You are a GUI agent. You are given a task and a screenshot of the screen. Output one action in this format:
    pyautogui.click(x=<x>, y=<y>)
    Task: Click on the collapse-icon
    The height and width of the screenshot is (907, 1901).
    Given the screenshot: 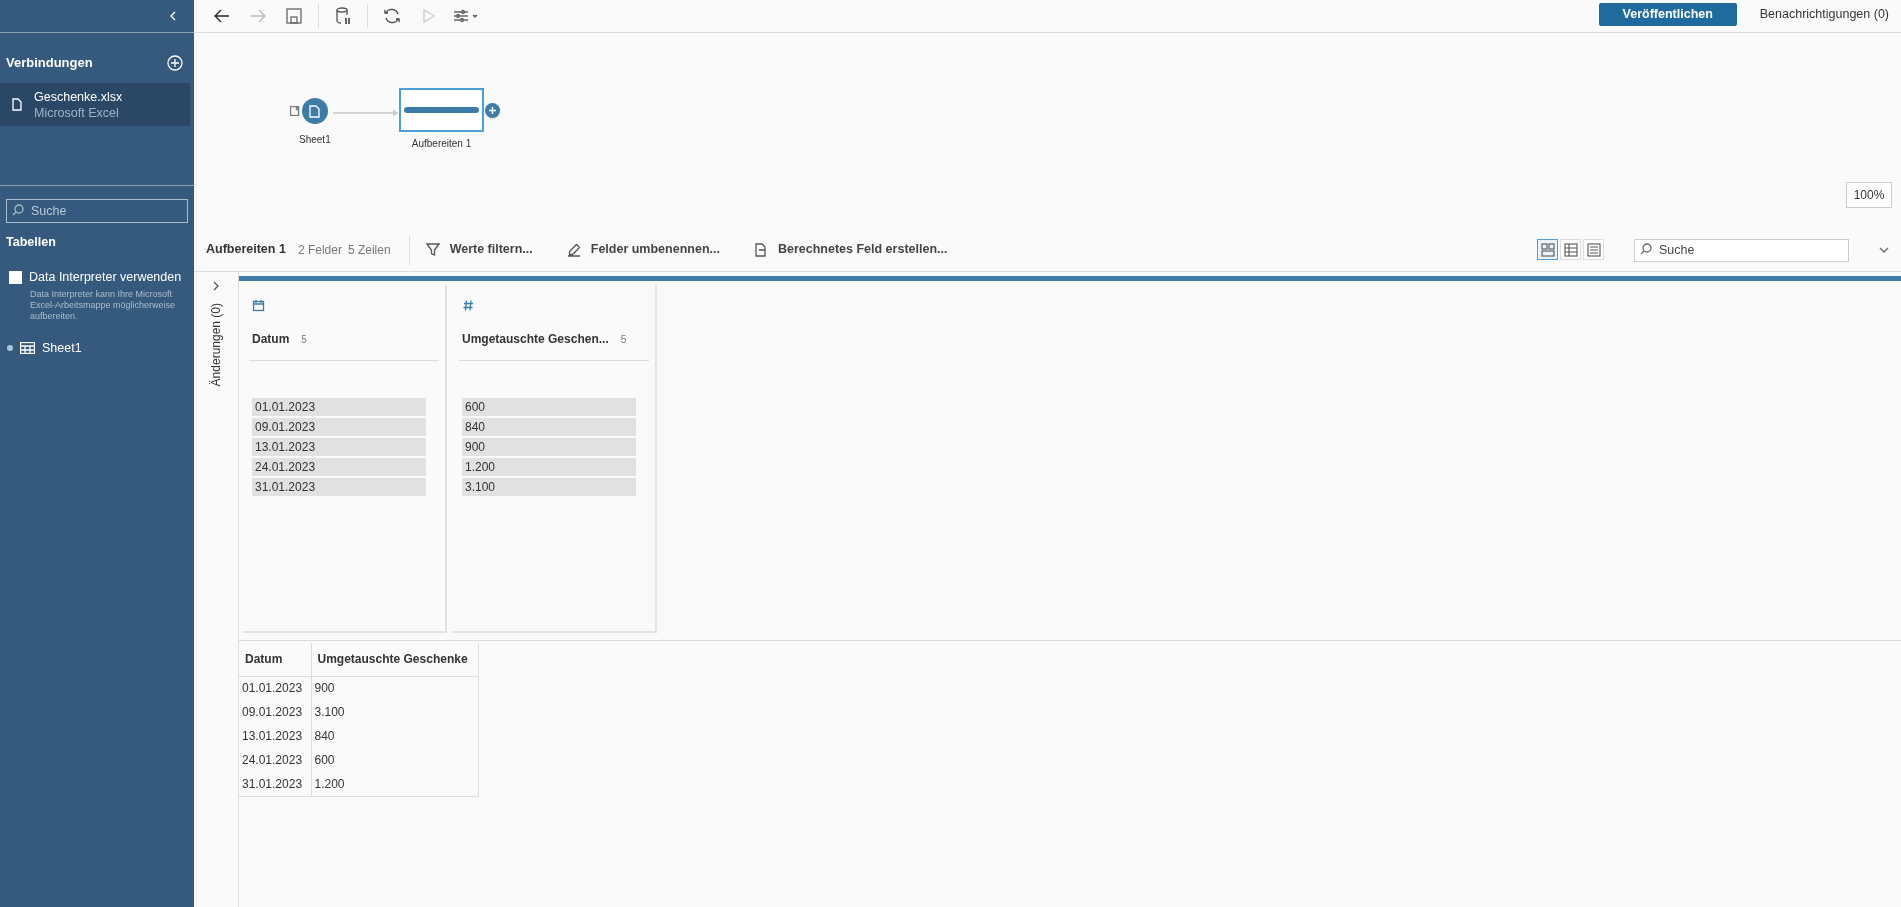 What is the action you would take?
    pyautogui.click(x=173, y=16)
    